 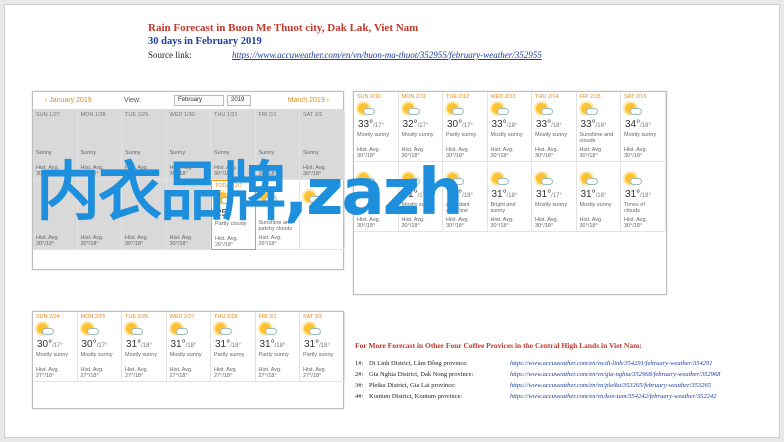 I want to click on day-label: MON 2/25, so click(x=93, y=317).